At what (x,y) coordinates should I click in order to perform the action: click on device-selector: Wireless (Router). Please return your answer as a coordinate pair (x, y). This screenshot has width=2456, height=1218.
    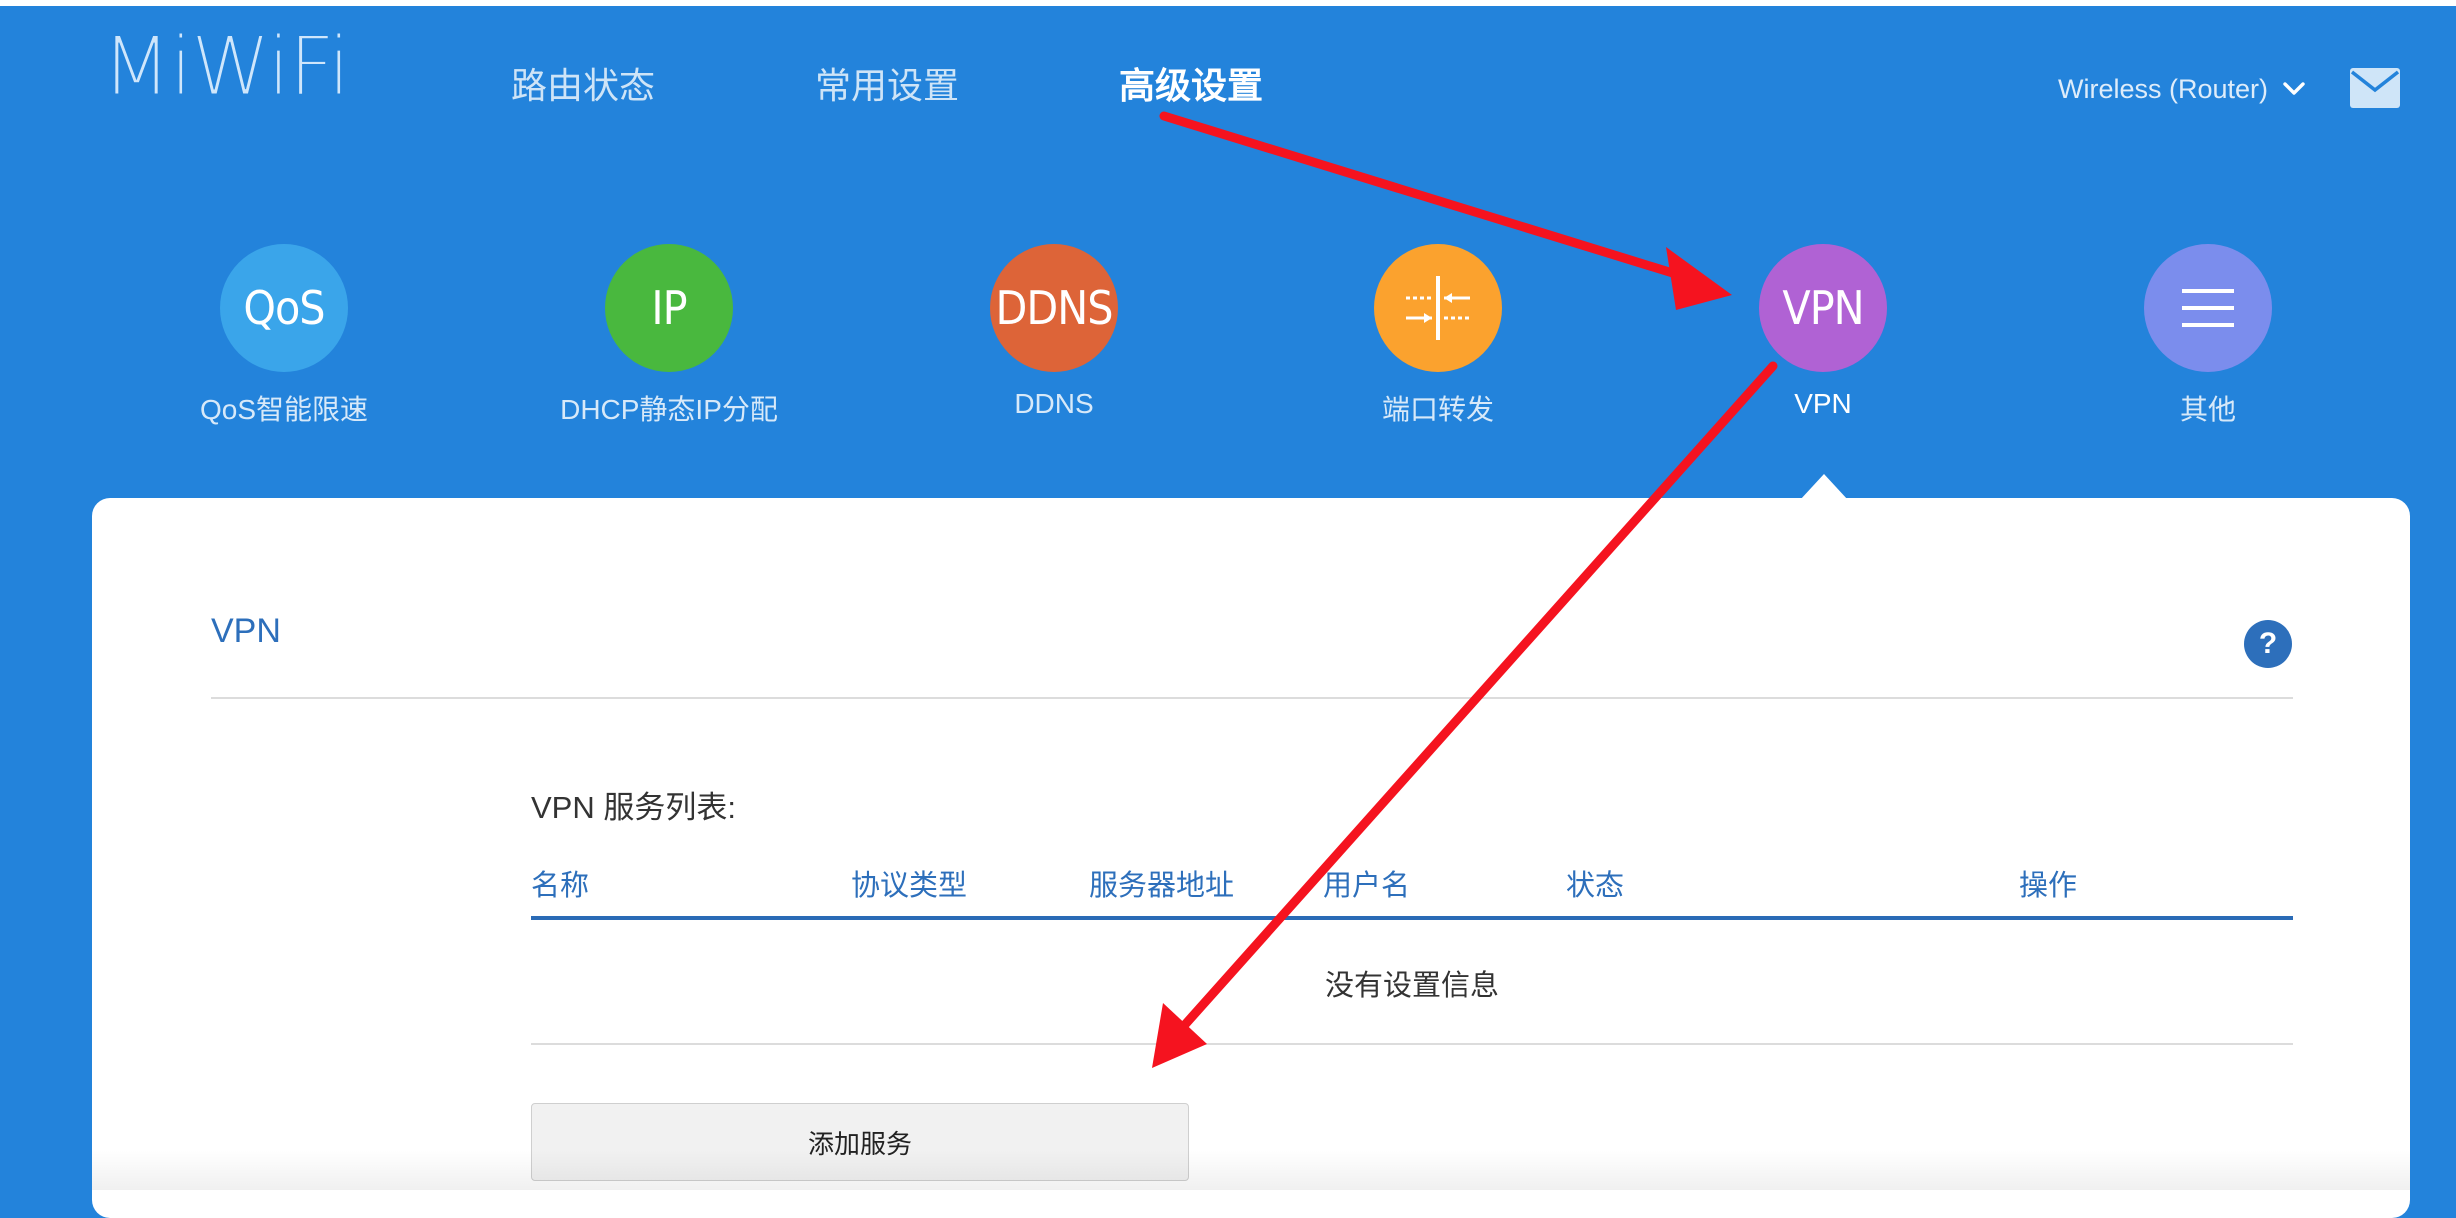
    Looking at the image, I should click on (2182, 89).